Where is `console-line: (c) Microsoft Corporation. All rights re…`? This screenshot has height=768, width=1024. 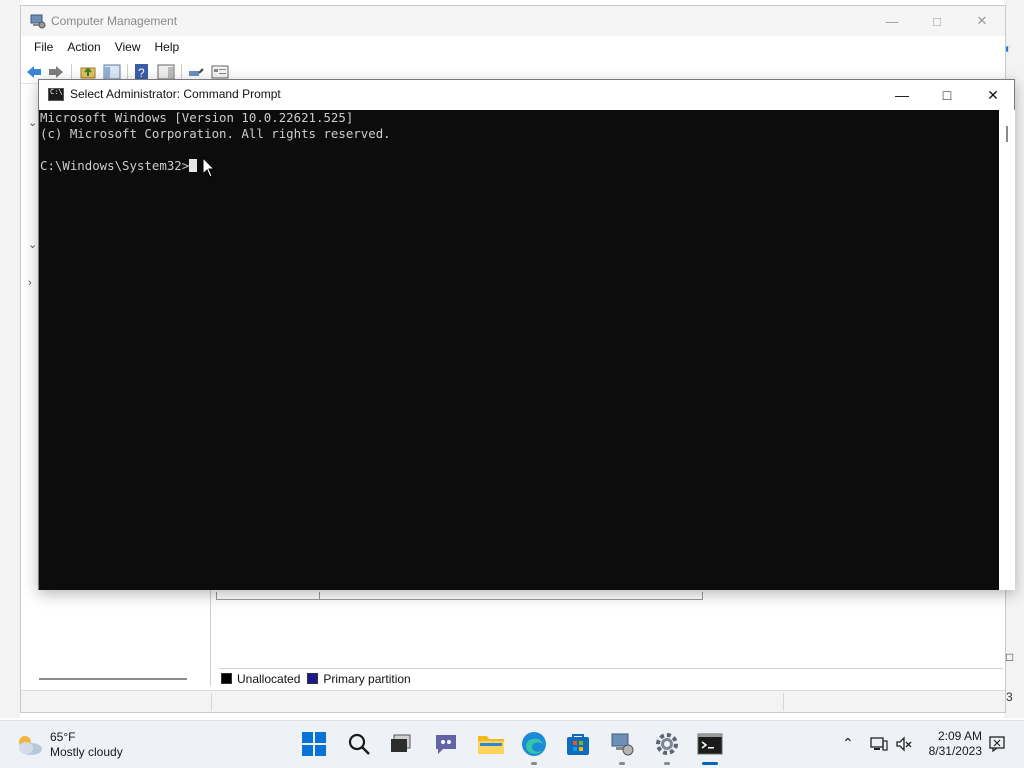 console-line: (c) Microsoft Corporation. All rights re… is located at coordinates (215, 133).